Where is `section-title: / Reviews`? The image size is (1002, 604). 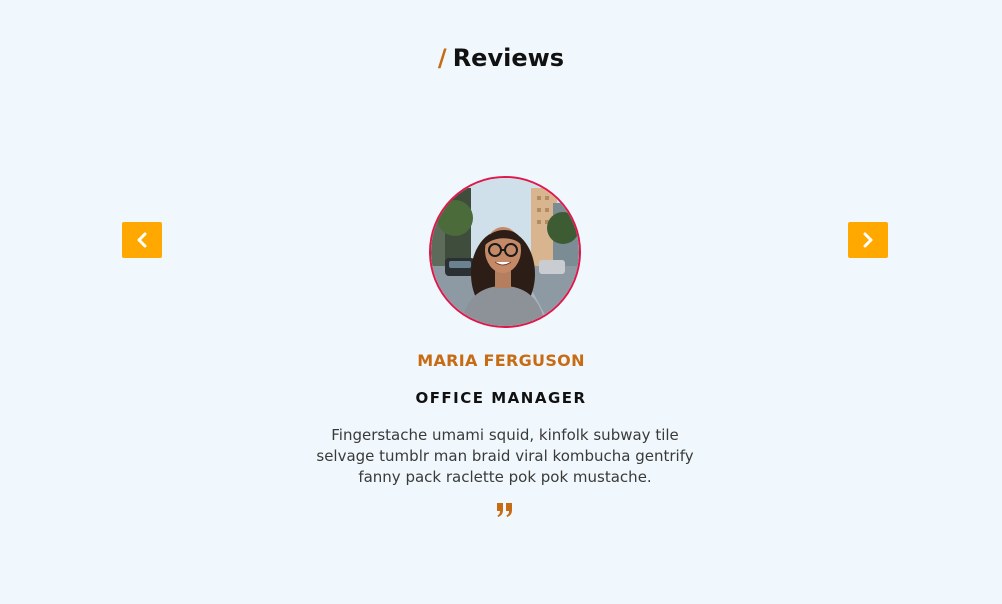 section-title: / Reviews is located at coordinates (501, 58).